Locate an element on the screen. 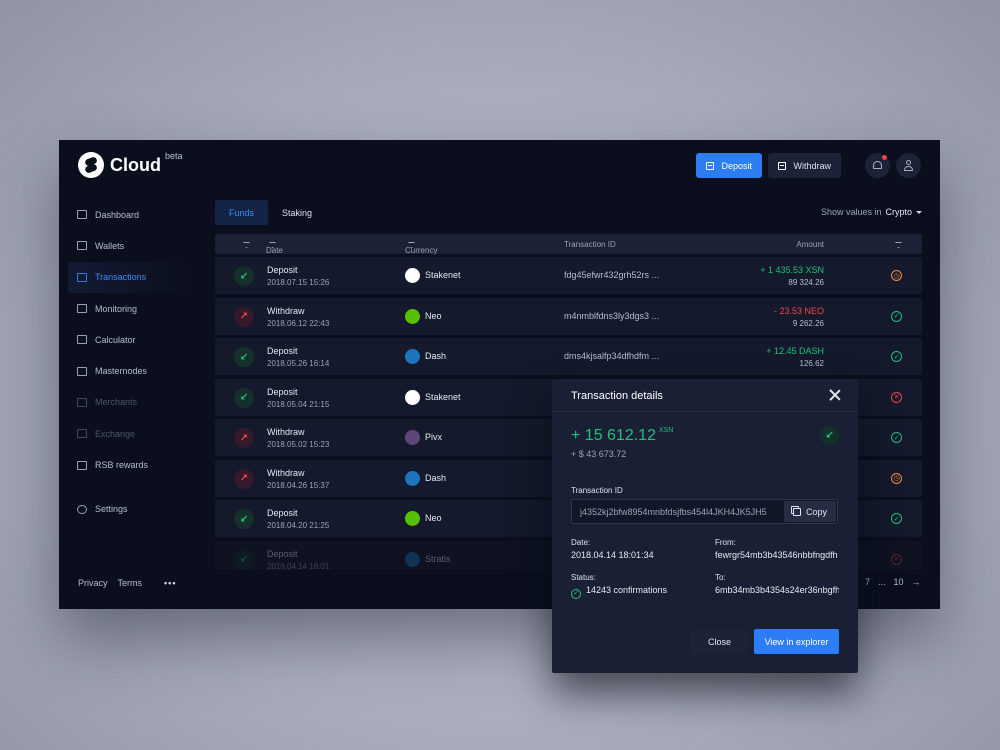 Image resolution: width=1000 pixels, height=750 pixels. sidebar-item-calculator: Calculator is located at coordinates (128, 339).